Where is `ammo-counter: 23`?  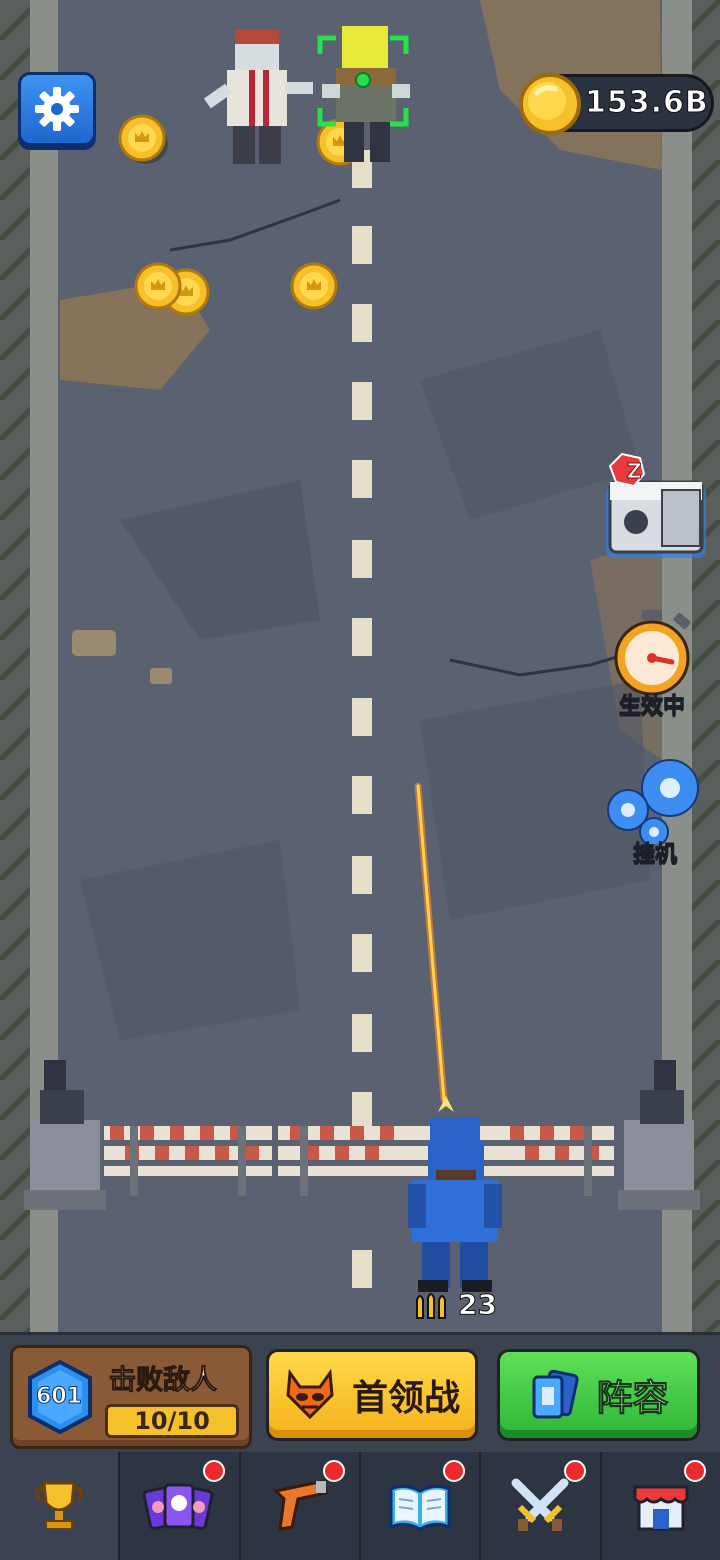 ammo-counter: 23 is located at coordinates (456, 1305).